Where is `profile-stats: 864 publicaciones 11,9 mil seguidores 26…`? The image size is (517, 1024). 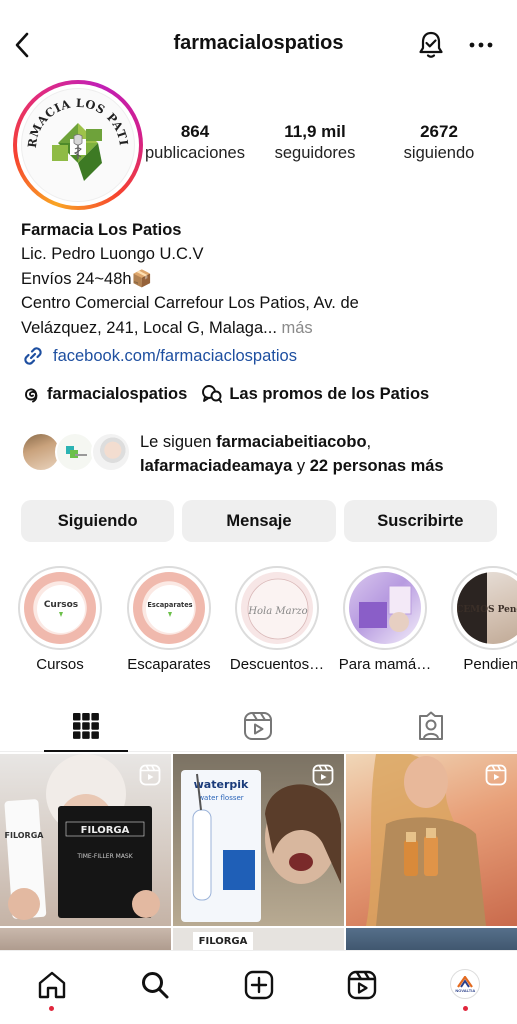 profile-stats: 864 publicaciones 11,9 mil seguidores 26… is located at coordinates (325, 143).